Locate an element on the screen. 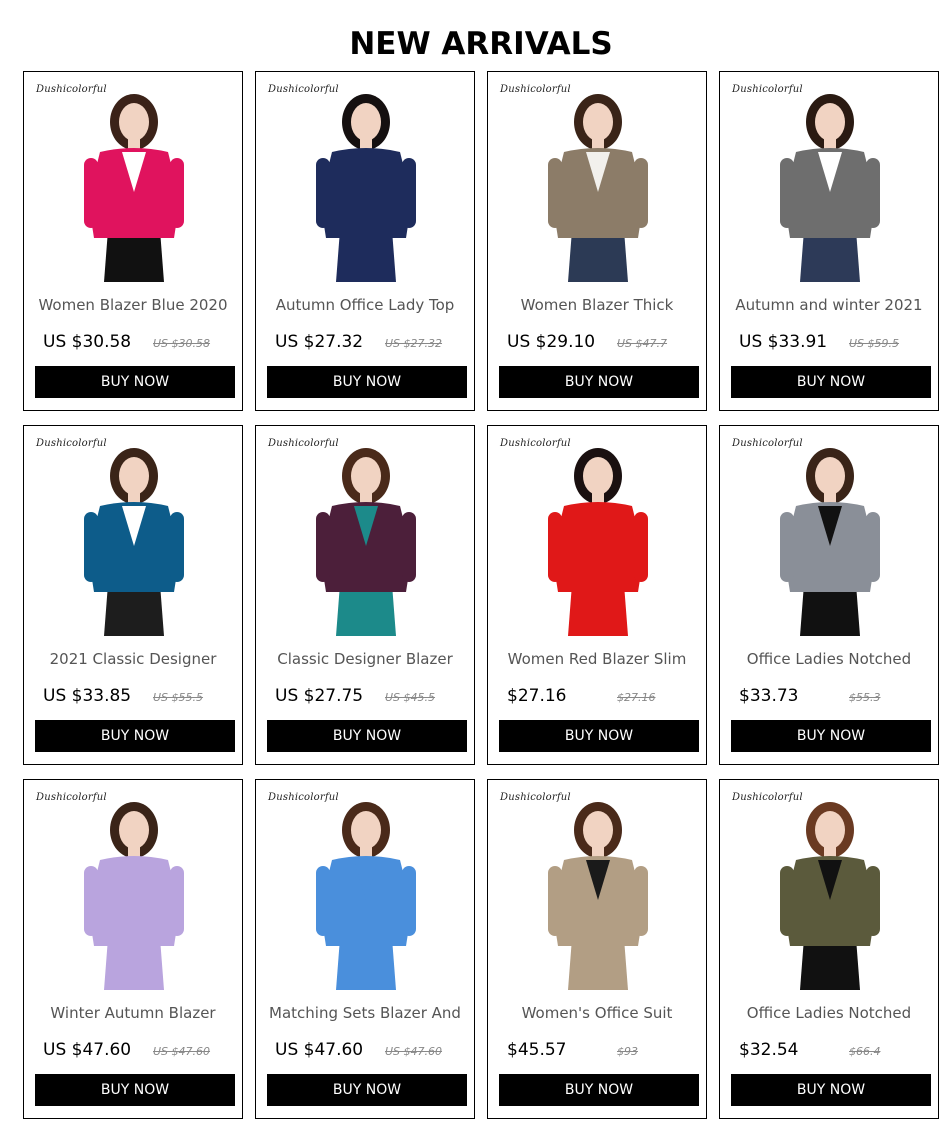 This screenshot has height=1145, width=944. product-title: Women Blazer Thick is located at coordinates (597, 305).